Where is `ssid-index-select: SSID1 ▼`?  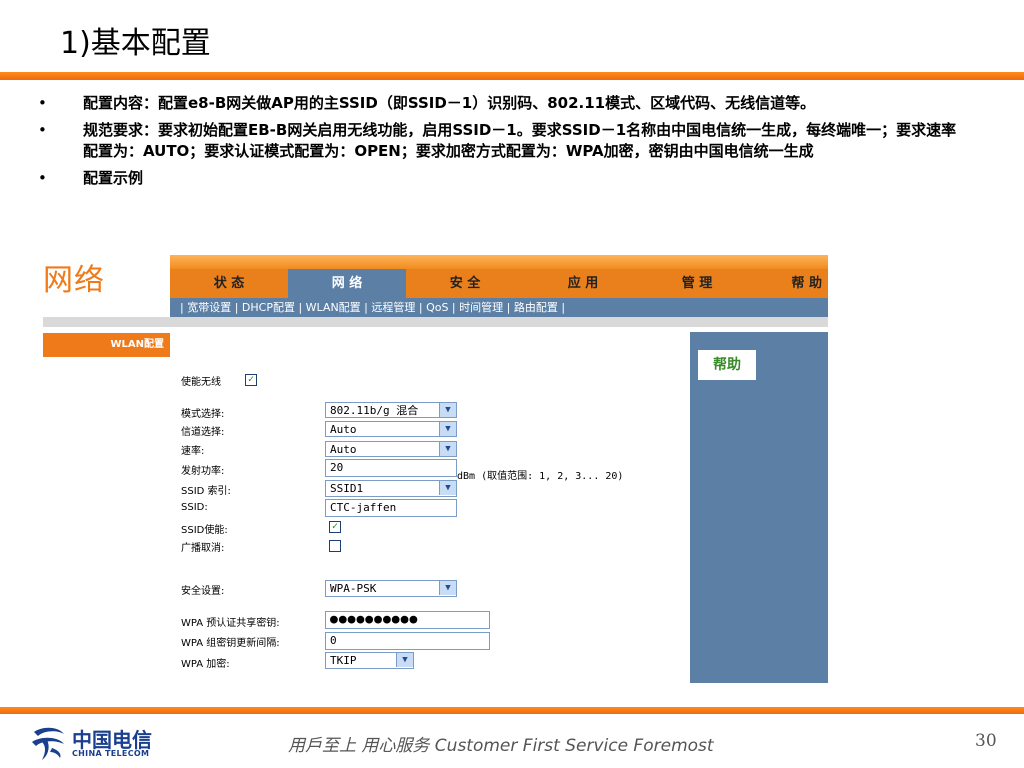 ssid-index-select: SSID1 ▼ is located at coordinates (391, 488).